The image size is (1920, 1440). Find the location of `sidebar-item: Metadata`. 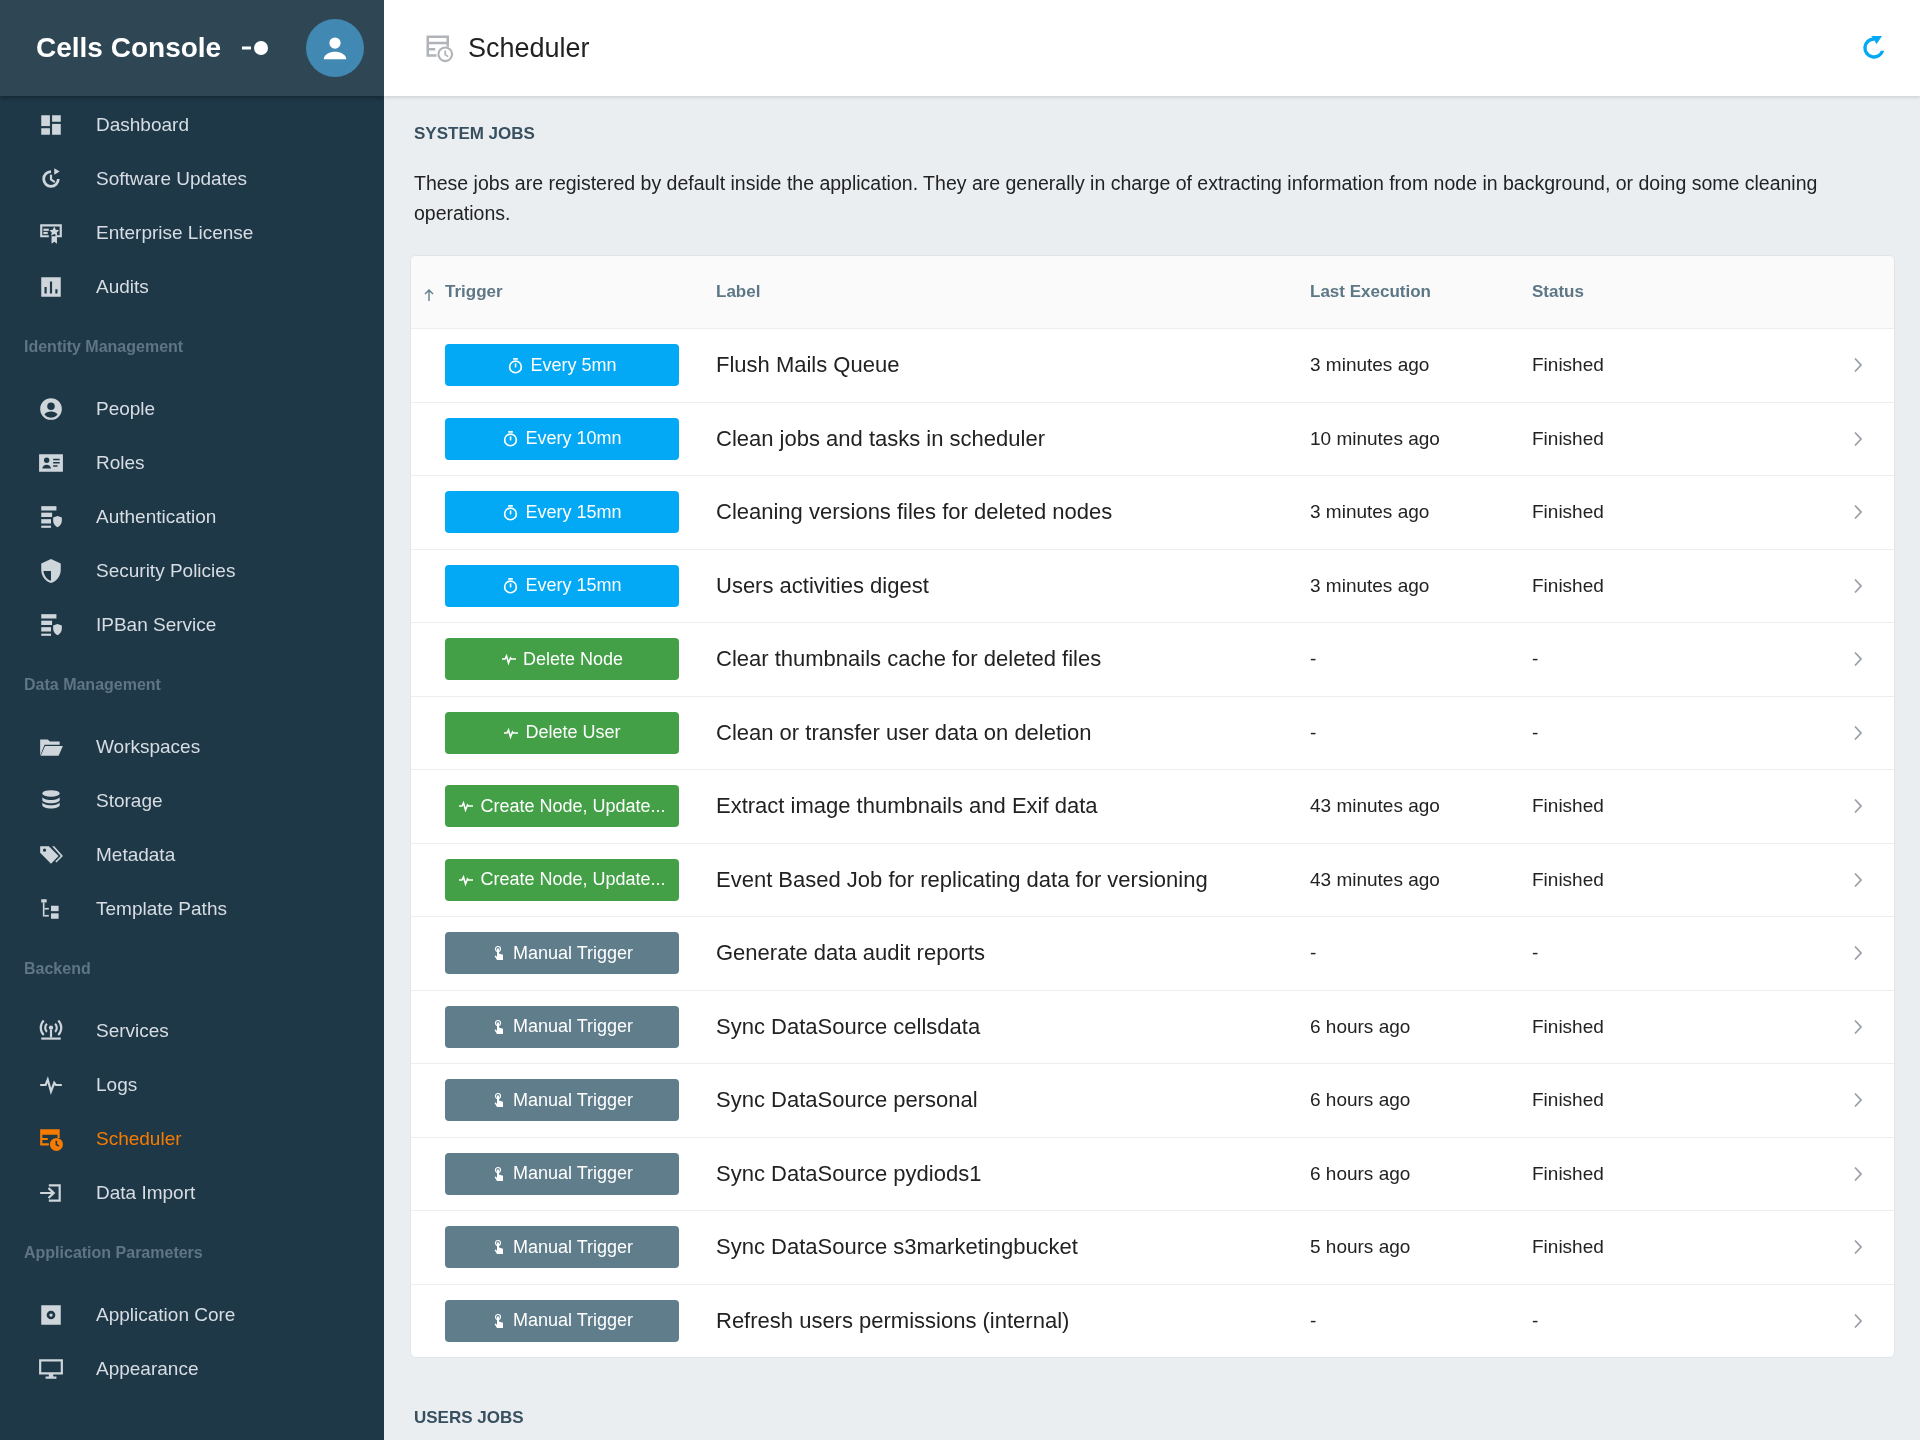

sidebar-item: Metadata is located at coordinates (192, 855).